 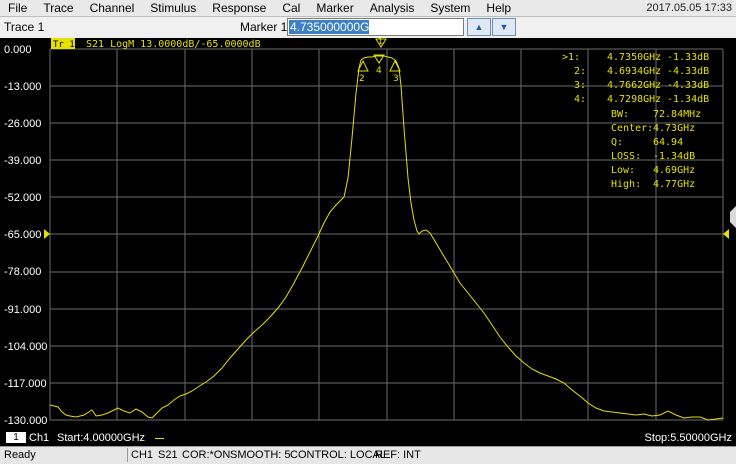 I want to click on menu-channel: Channel, so click(x=112, y=8).